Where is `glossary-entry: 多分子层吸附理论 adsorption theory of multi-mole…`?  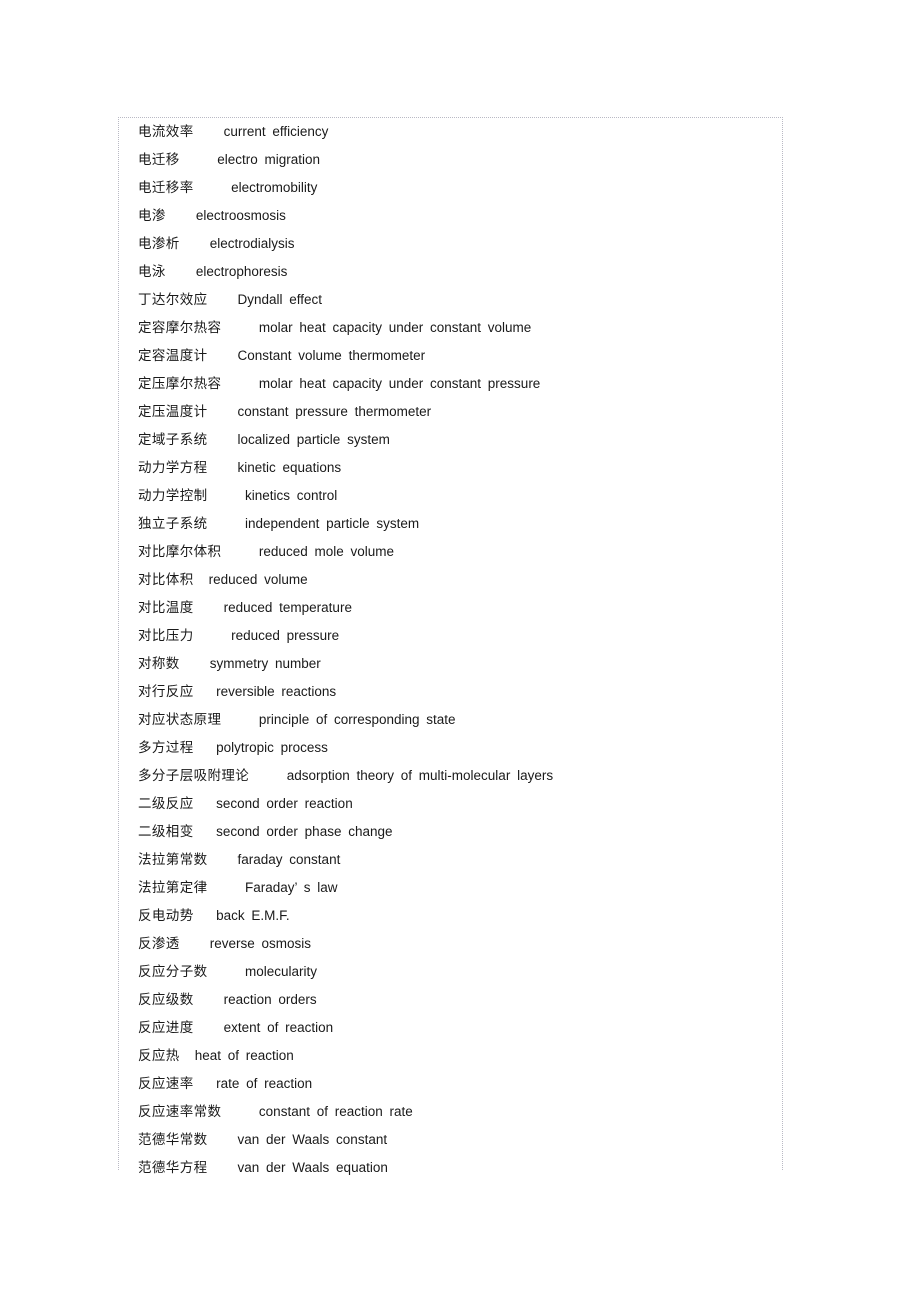 glossary-entry: 多分子层吸附理论 adsorption theory of multi-mole… is located at coordinates (458, 776).